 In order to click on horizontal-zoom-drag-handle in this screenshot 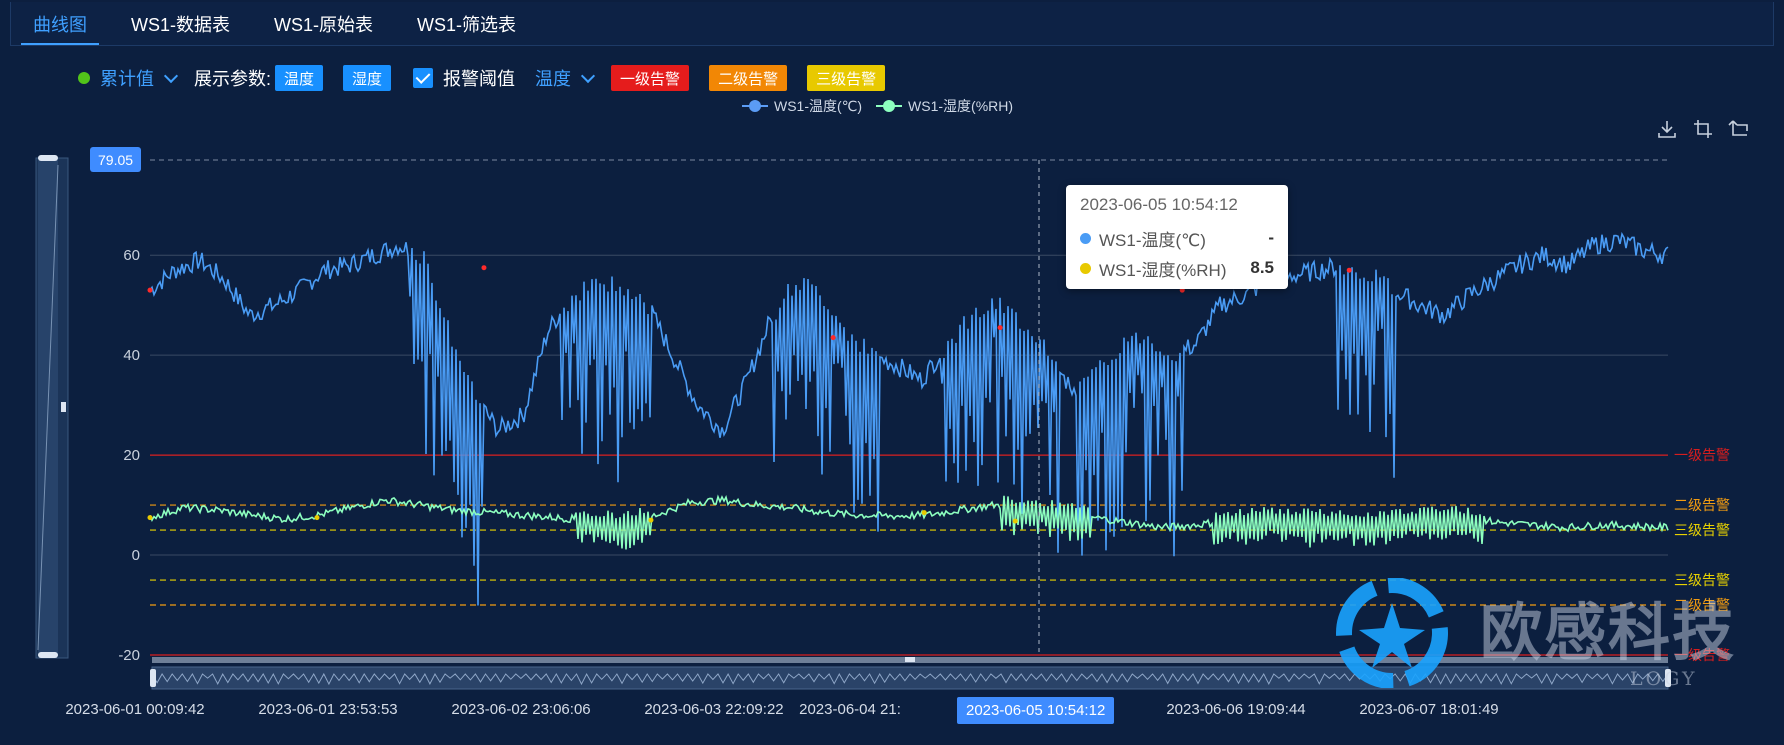, I will do `click(910, 659)`.